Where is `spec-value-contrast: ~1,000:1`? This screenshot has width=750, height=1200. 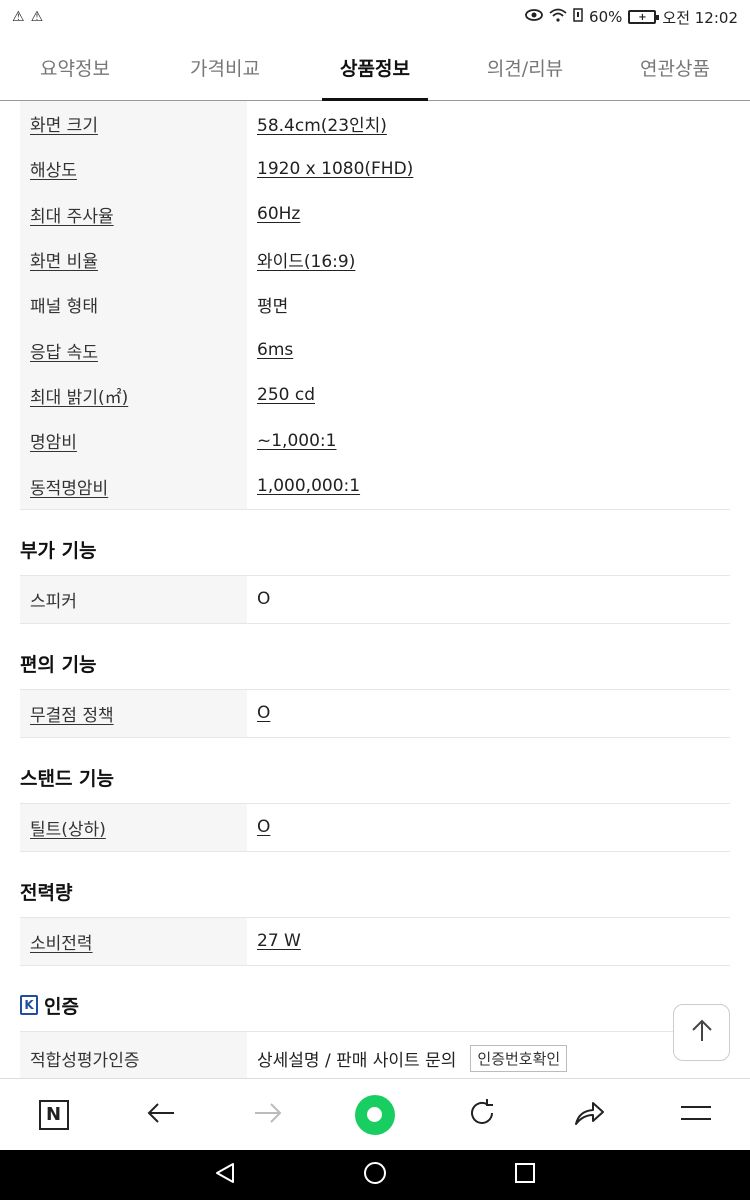 spec-value-contrast: ~1,000:1 is located at coordinates (488, 440).